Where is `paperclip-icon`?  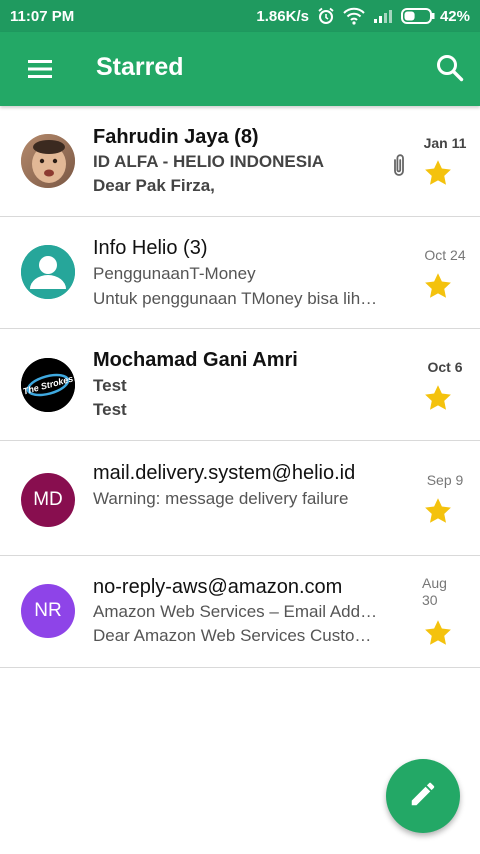
paperclip-icon is located at coordinates (399, 165).